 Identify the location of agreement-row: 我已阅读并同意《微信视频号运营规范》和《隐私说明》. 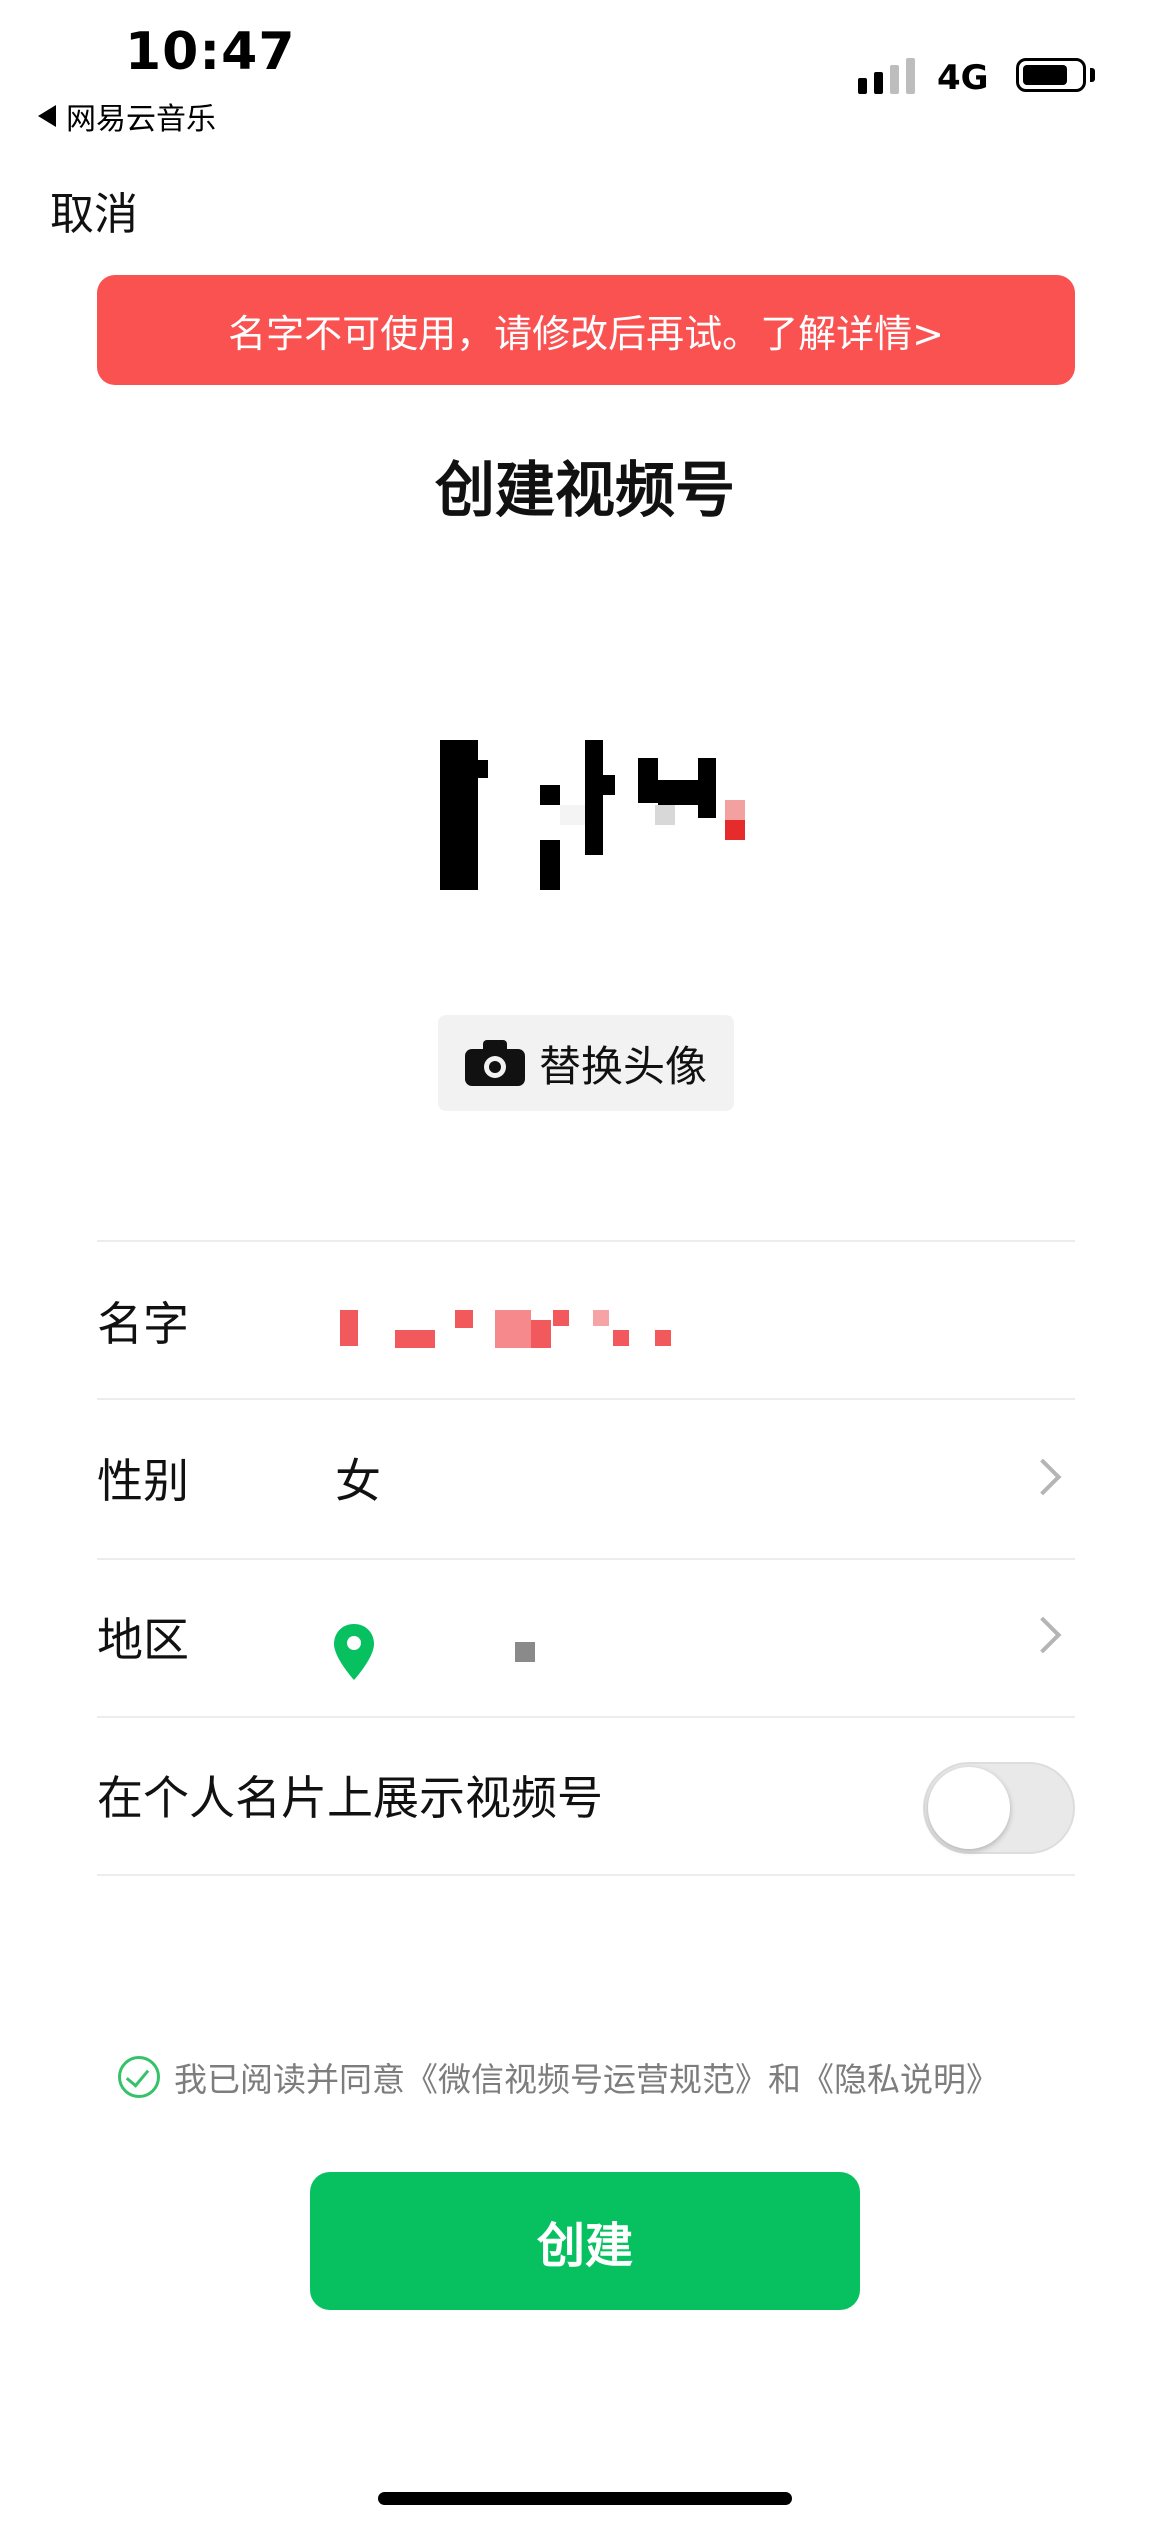
(558, 2077).